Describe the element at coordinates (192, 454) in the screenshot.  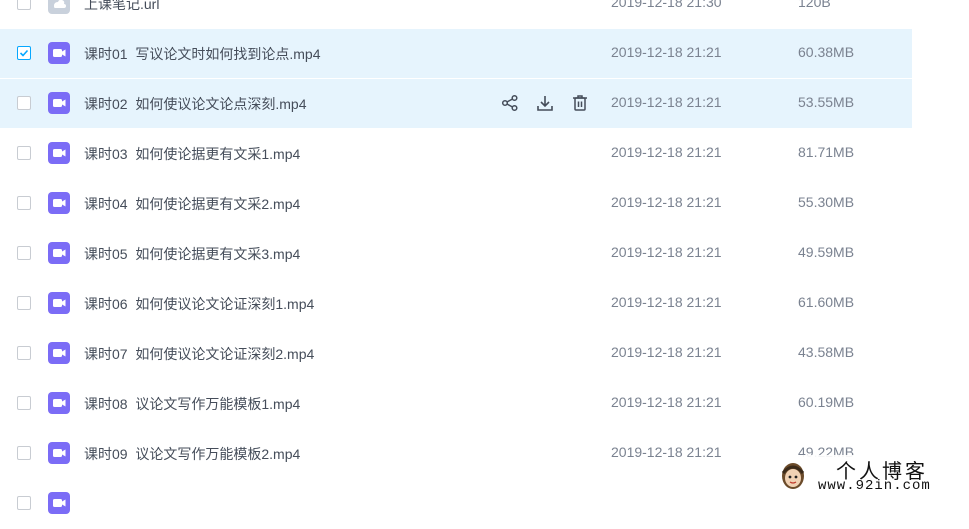
I see `file-name: 课时09 议论文写作万能模板2.mp4` at that location.